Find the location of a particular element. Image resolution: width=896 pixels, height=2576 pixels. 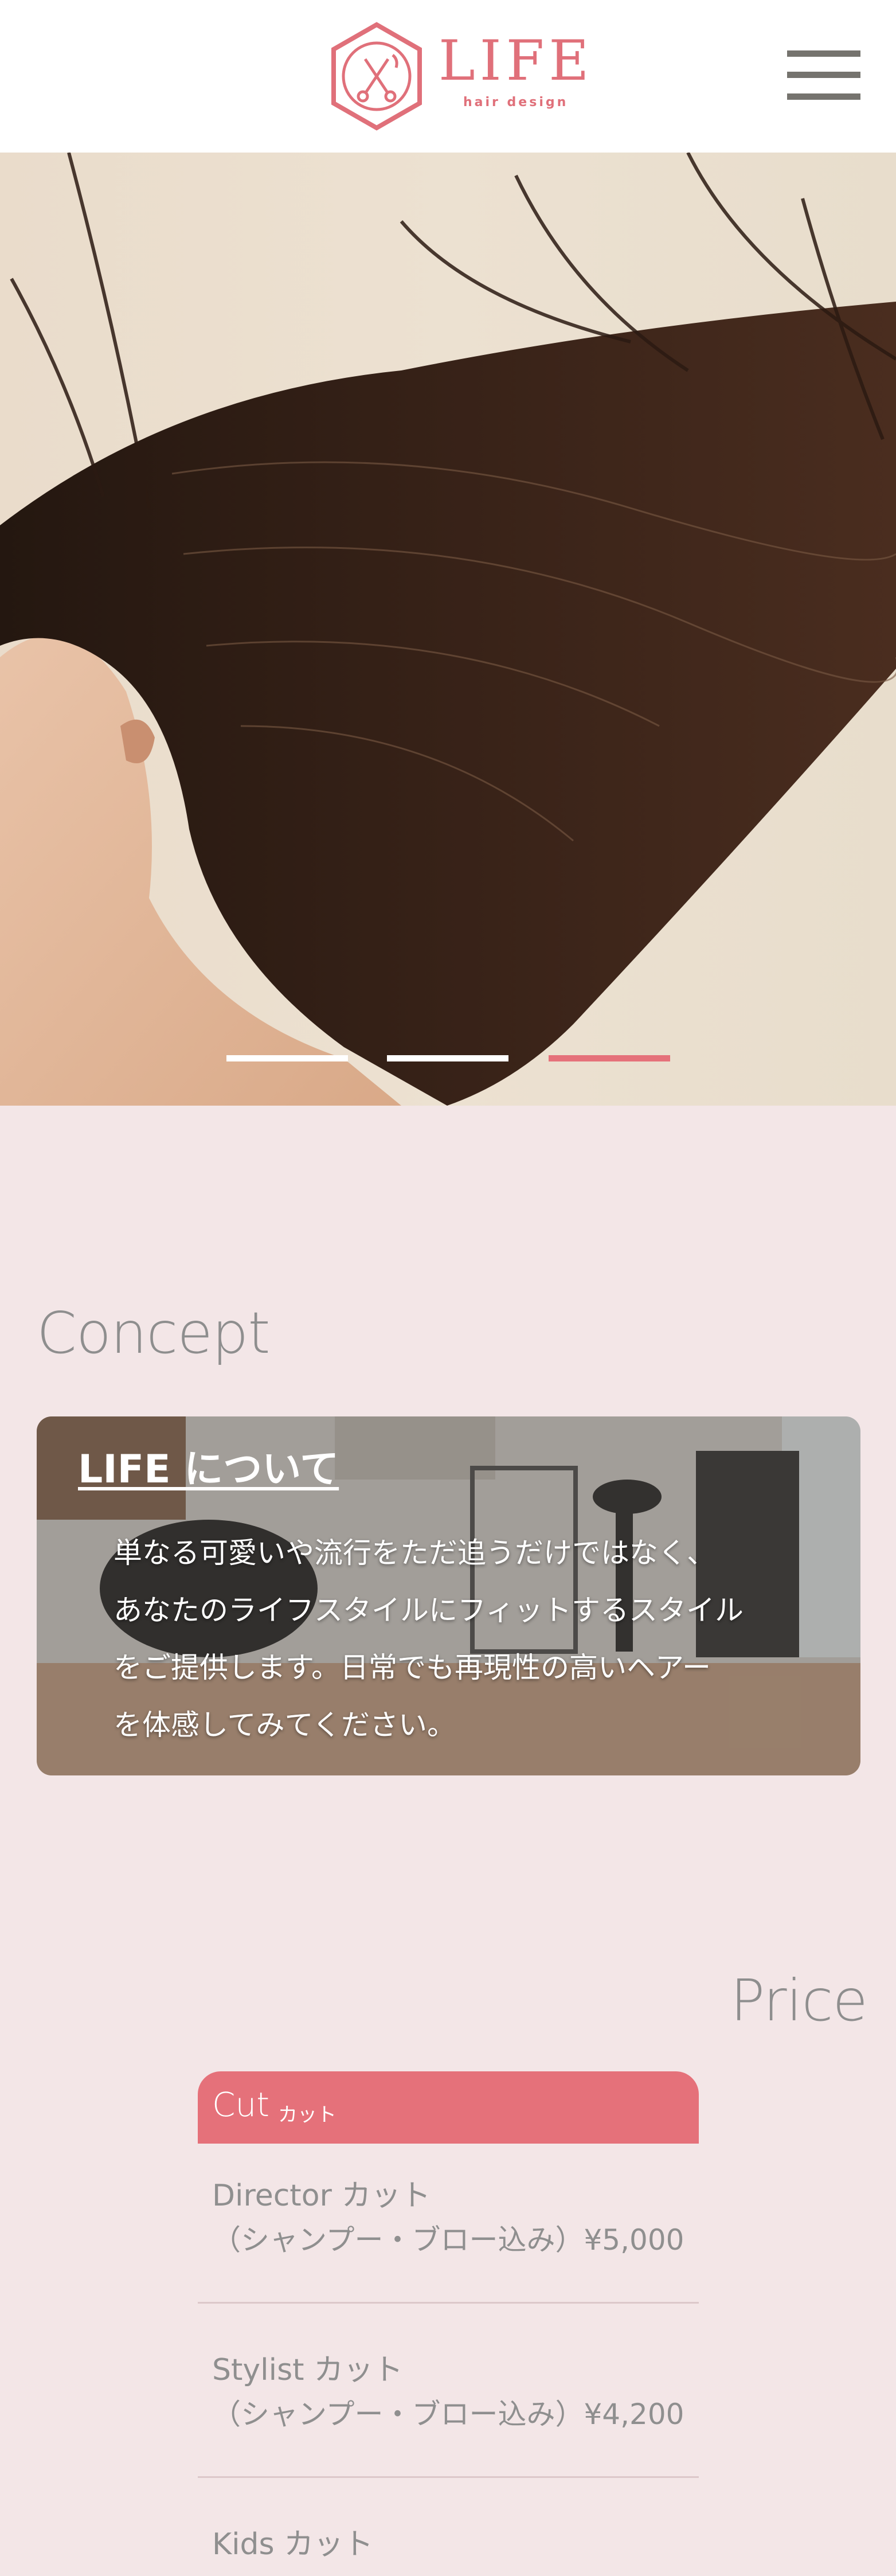

concept-text-line: あなたのライフスタイルにフィットするスタイル is located at coordinates (429, 1611).